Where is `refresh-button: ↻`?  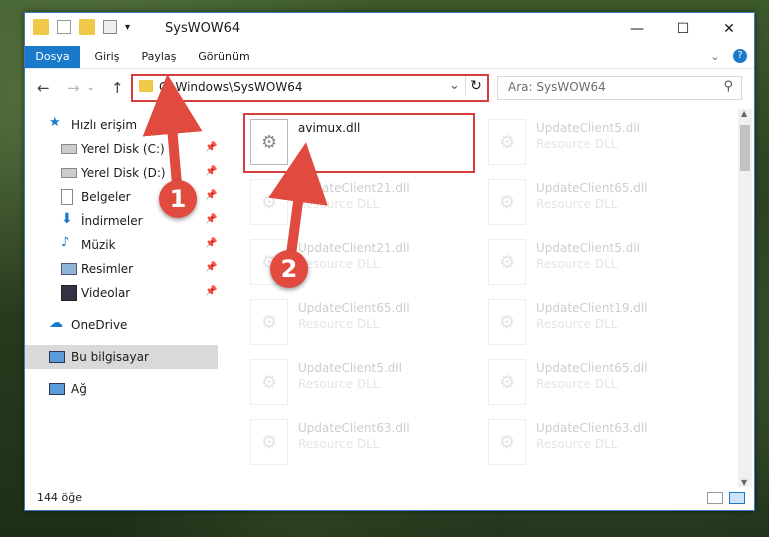 refresh-button: ↻ is located at coordinates (475, 86).